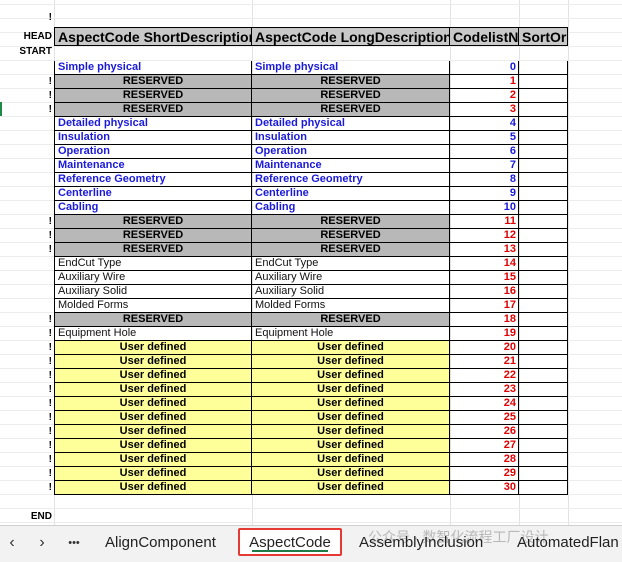 The height and width of the screenshot is (562, 622). I want to click on cell-long-description: EndCut Type, so click(351, 264).